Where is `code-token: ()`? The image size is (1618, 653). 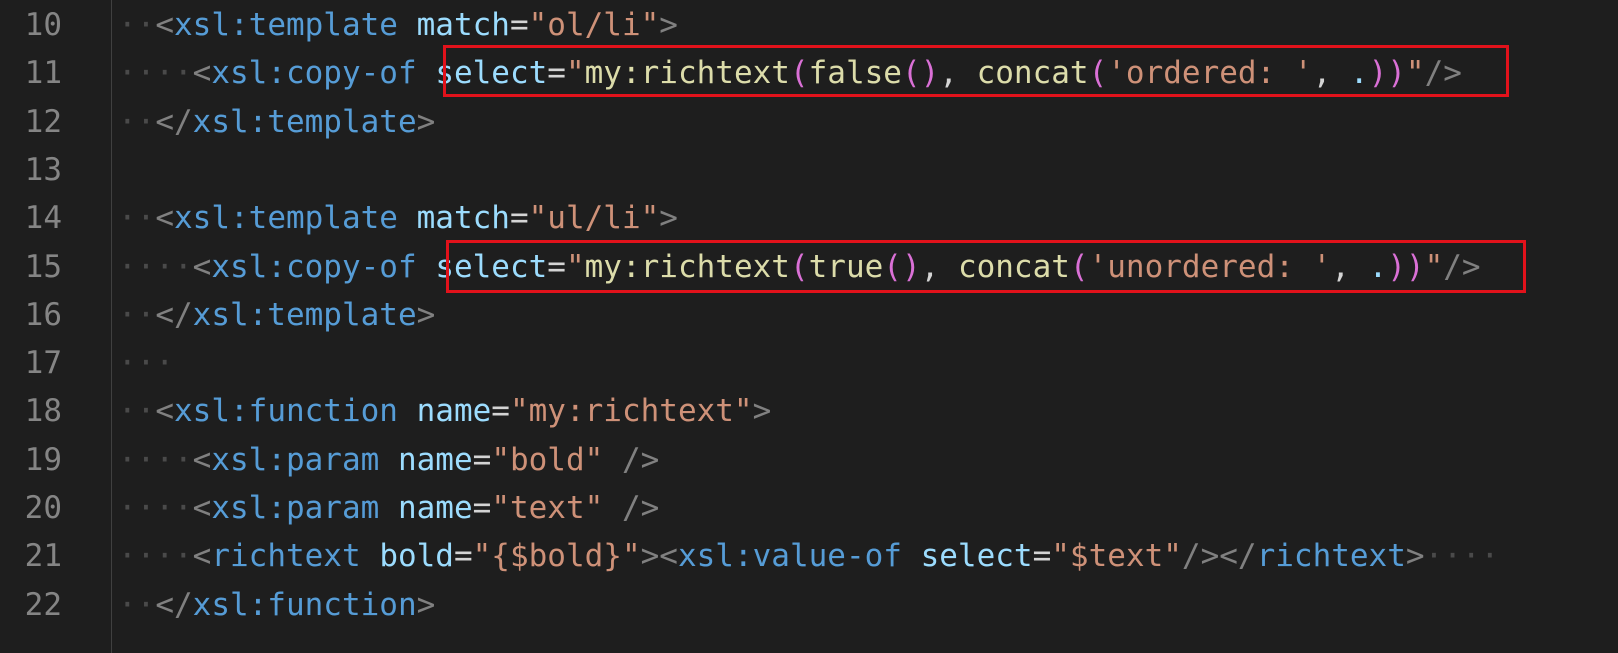 code-token: () is located at coordinates (920, 73).